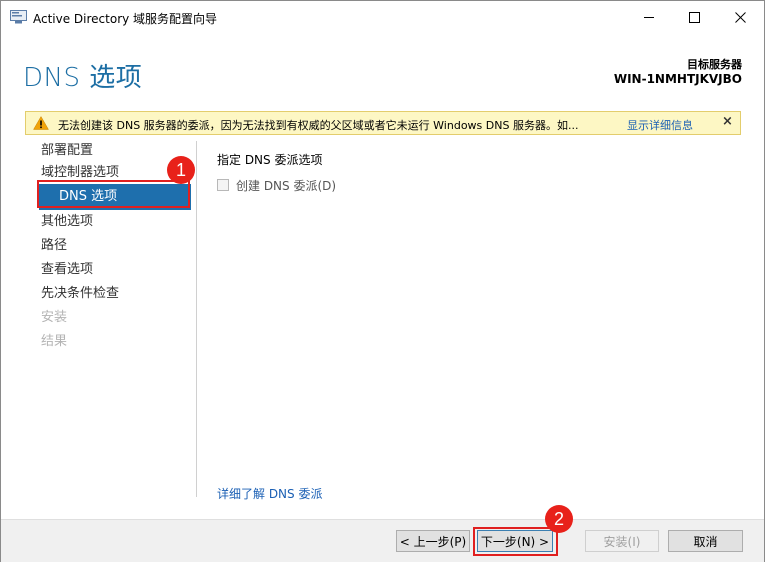 This screenshot has width=765, height=562. What do you see at coordinates (727, 121) in the screenshot?
I see `warning-close-icon: ×` at bounding box center [727, 121].